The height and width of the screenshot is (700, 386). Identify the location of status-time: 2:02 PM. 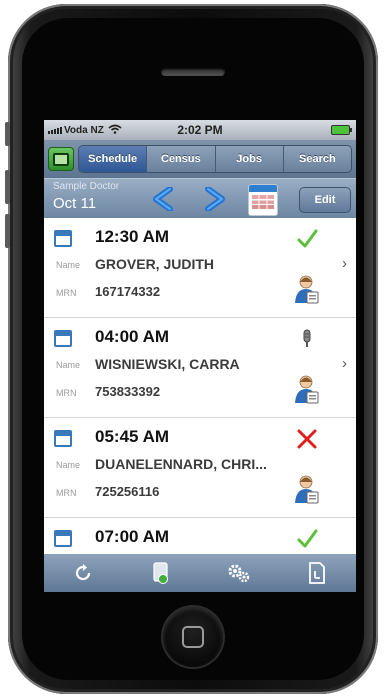
(200, 130).